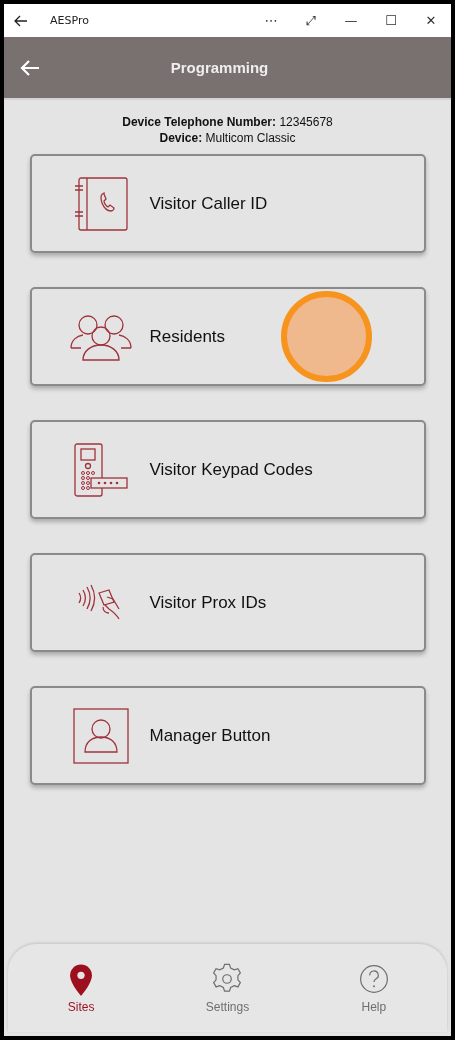 The image size is (455, 1040). I want to click on device-model-text: Device: Multicom Classic, so click(227, 138).